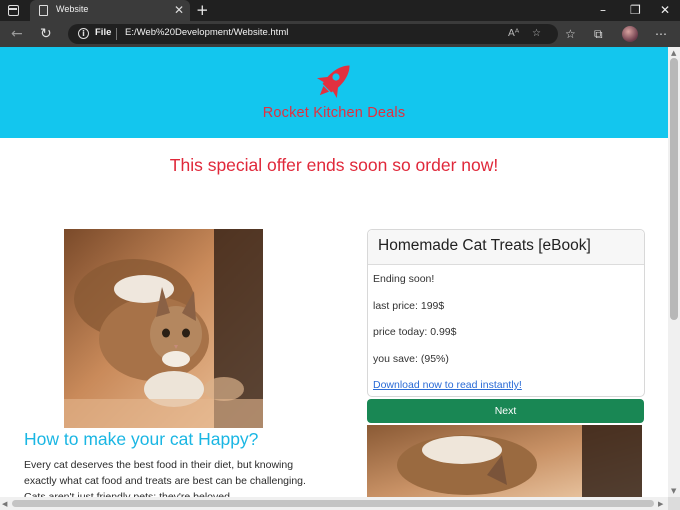 Image resolution: width=680 pixels, height=510 pixels. I want to click on horizontal-scroll-thumb, so click(333, 503).